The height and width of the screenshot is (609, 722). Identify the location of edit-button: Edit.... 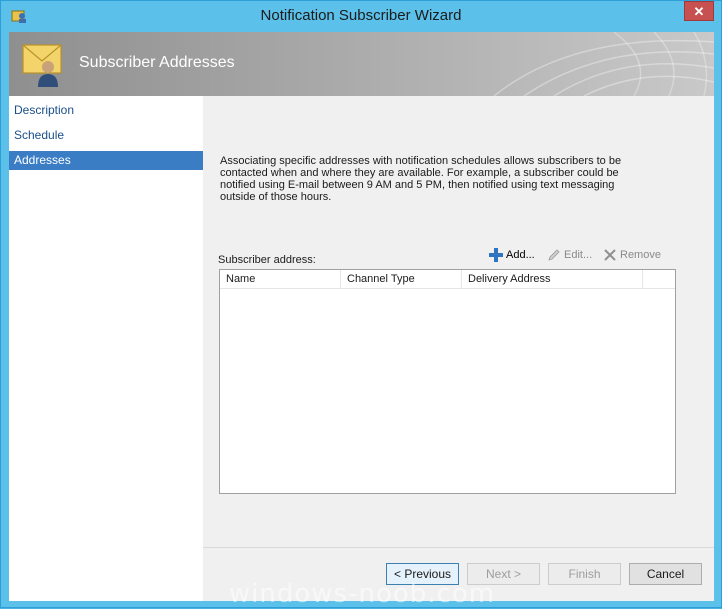
(569, 255).